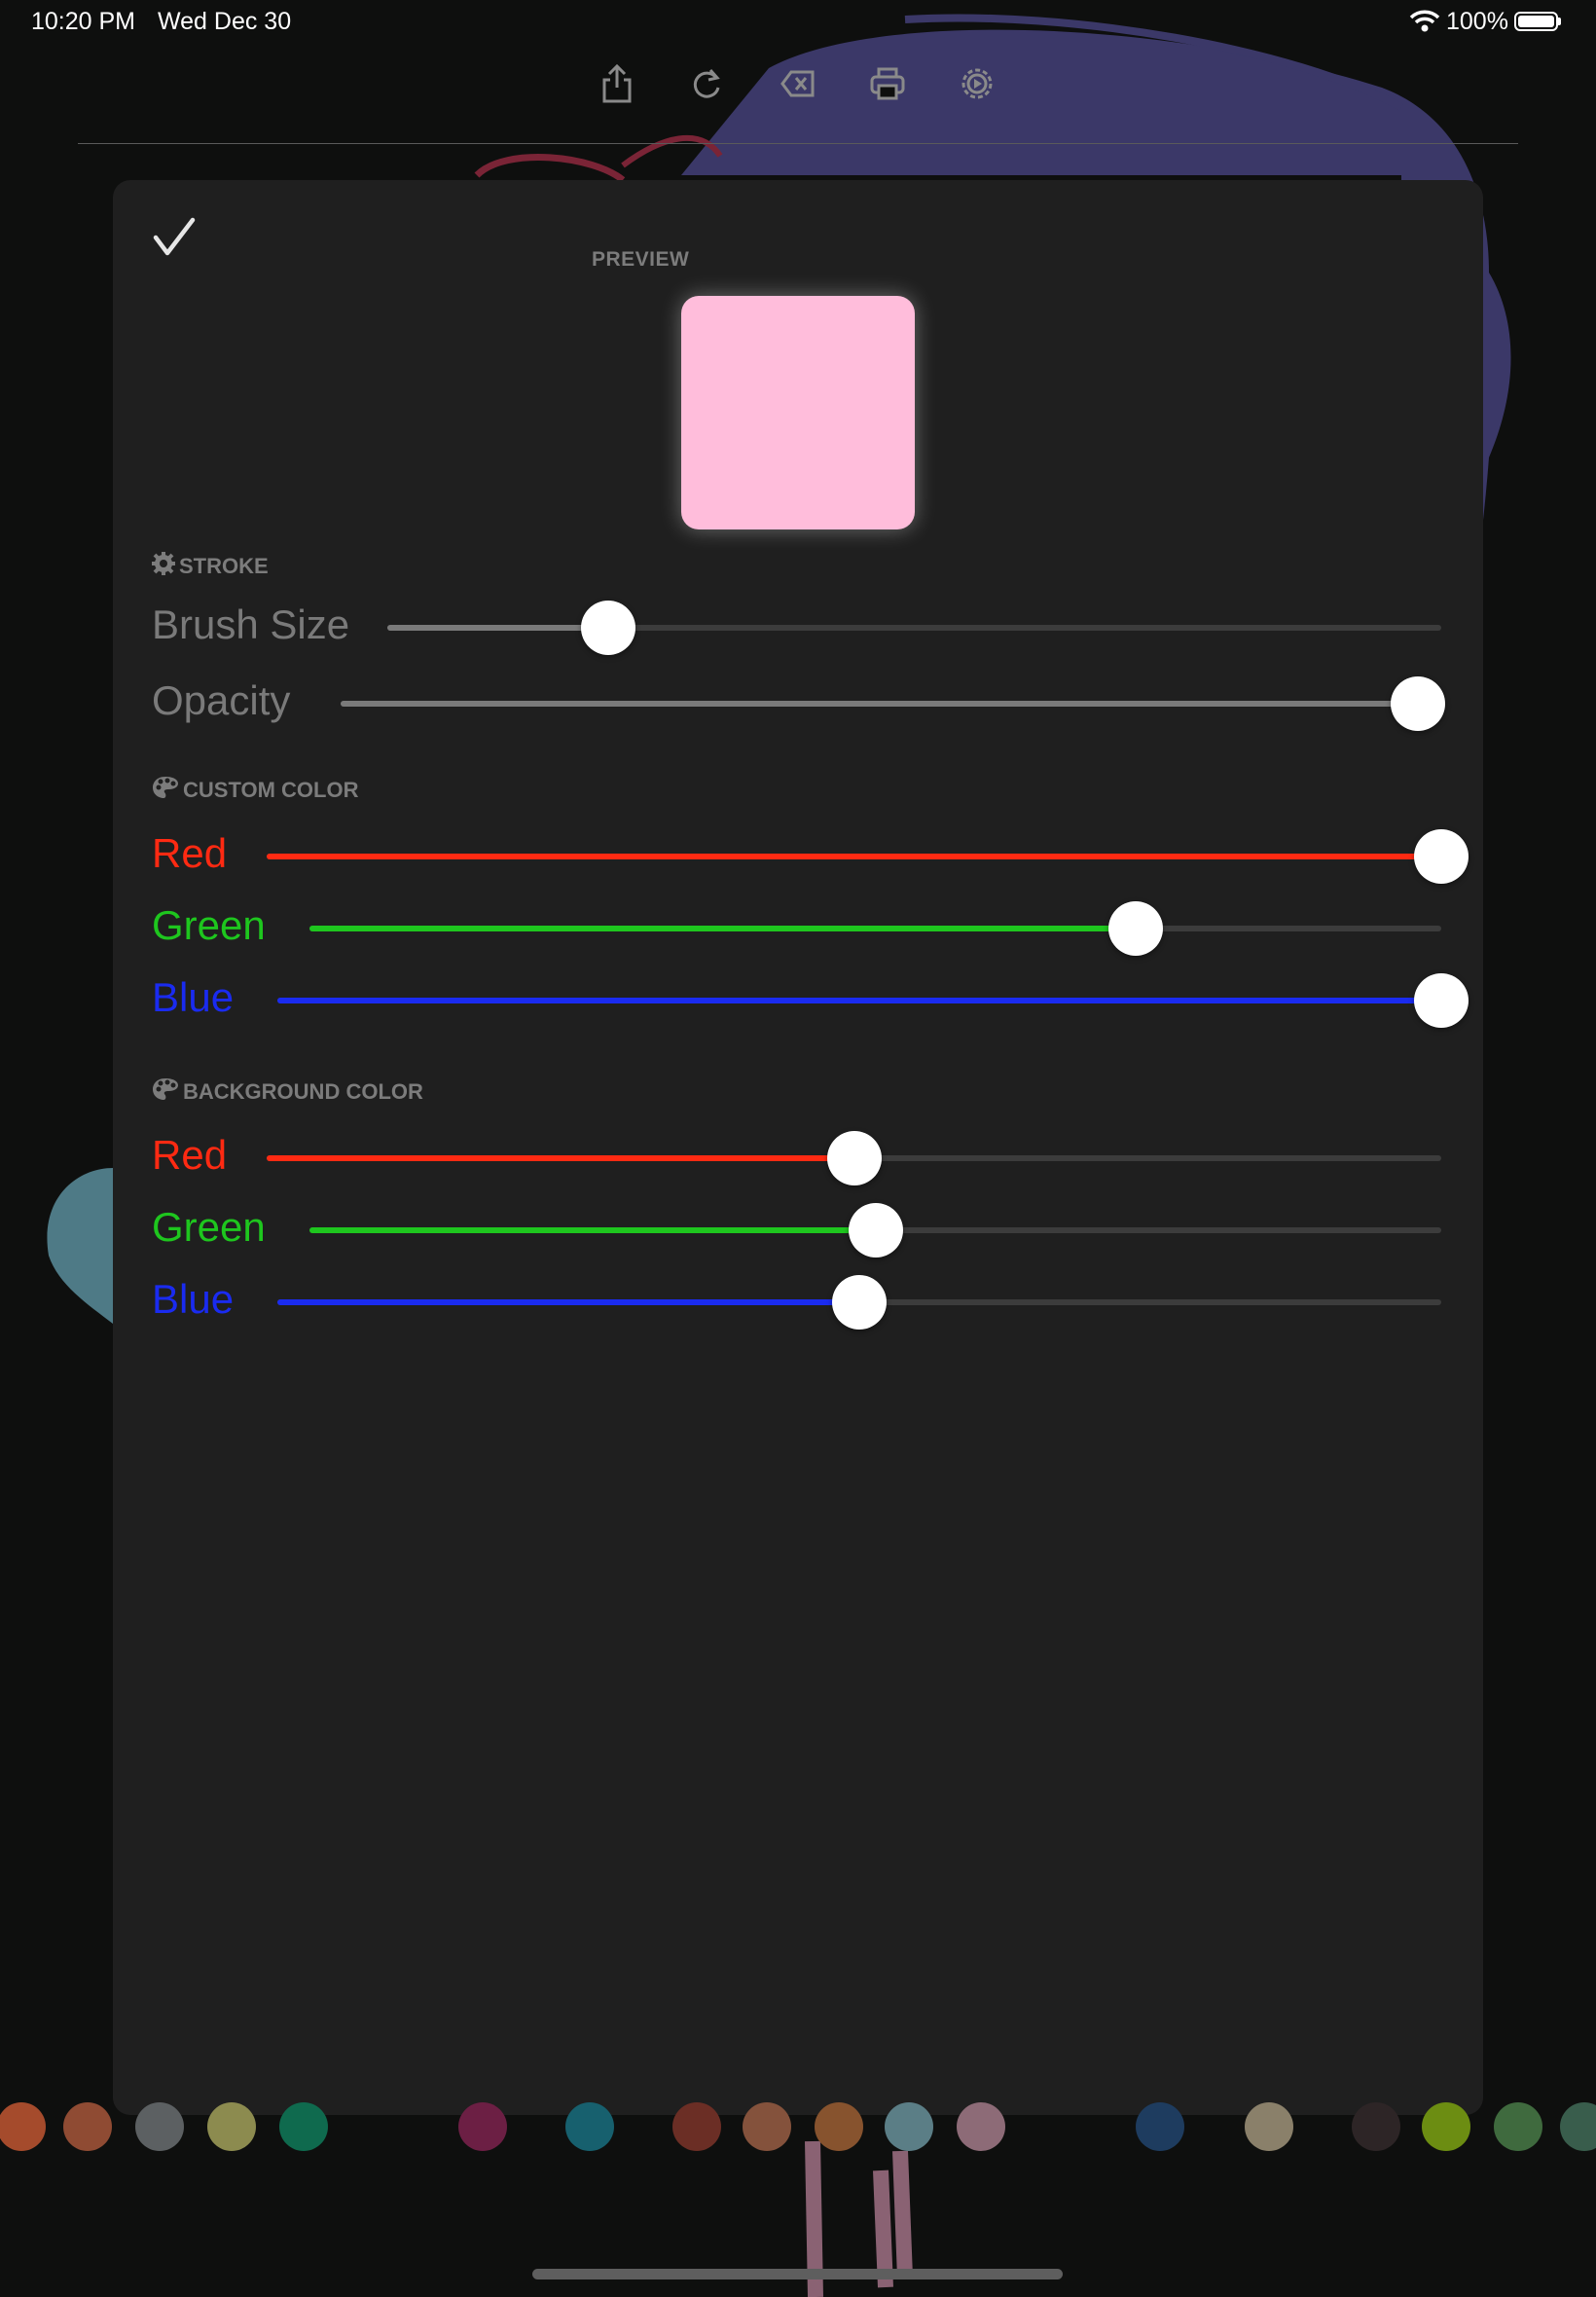 Image resolution: width=1596 pixels, height=2297 pixels. I want to click on background-green-slider-thumb, so click(875, 1230).